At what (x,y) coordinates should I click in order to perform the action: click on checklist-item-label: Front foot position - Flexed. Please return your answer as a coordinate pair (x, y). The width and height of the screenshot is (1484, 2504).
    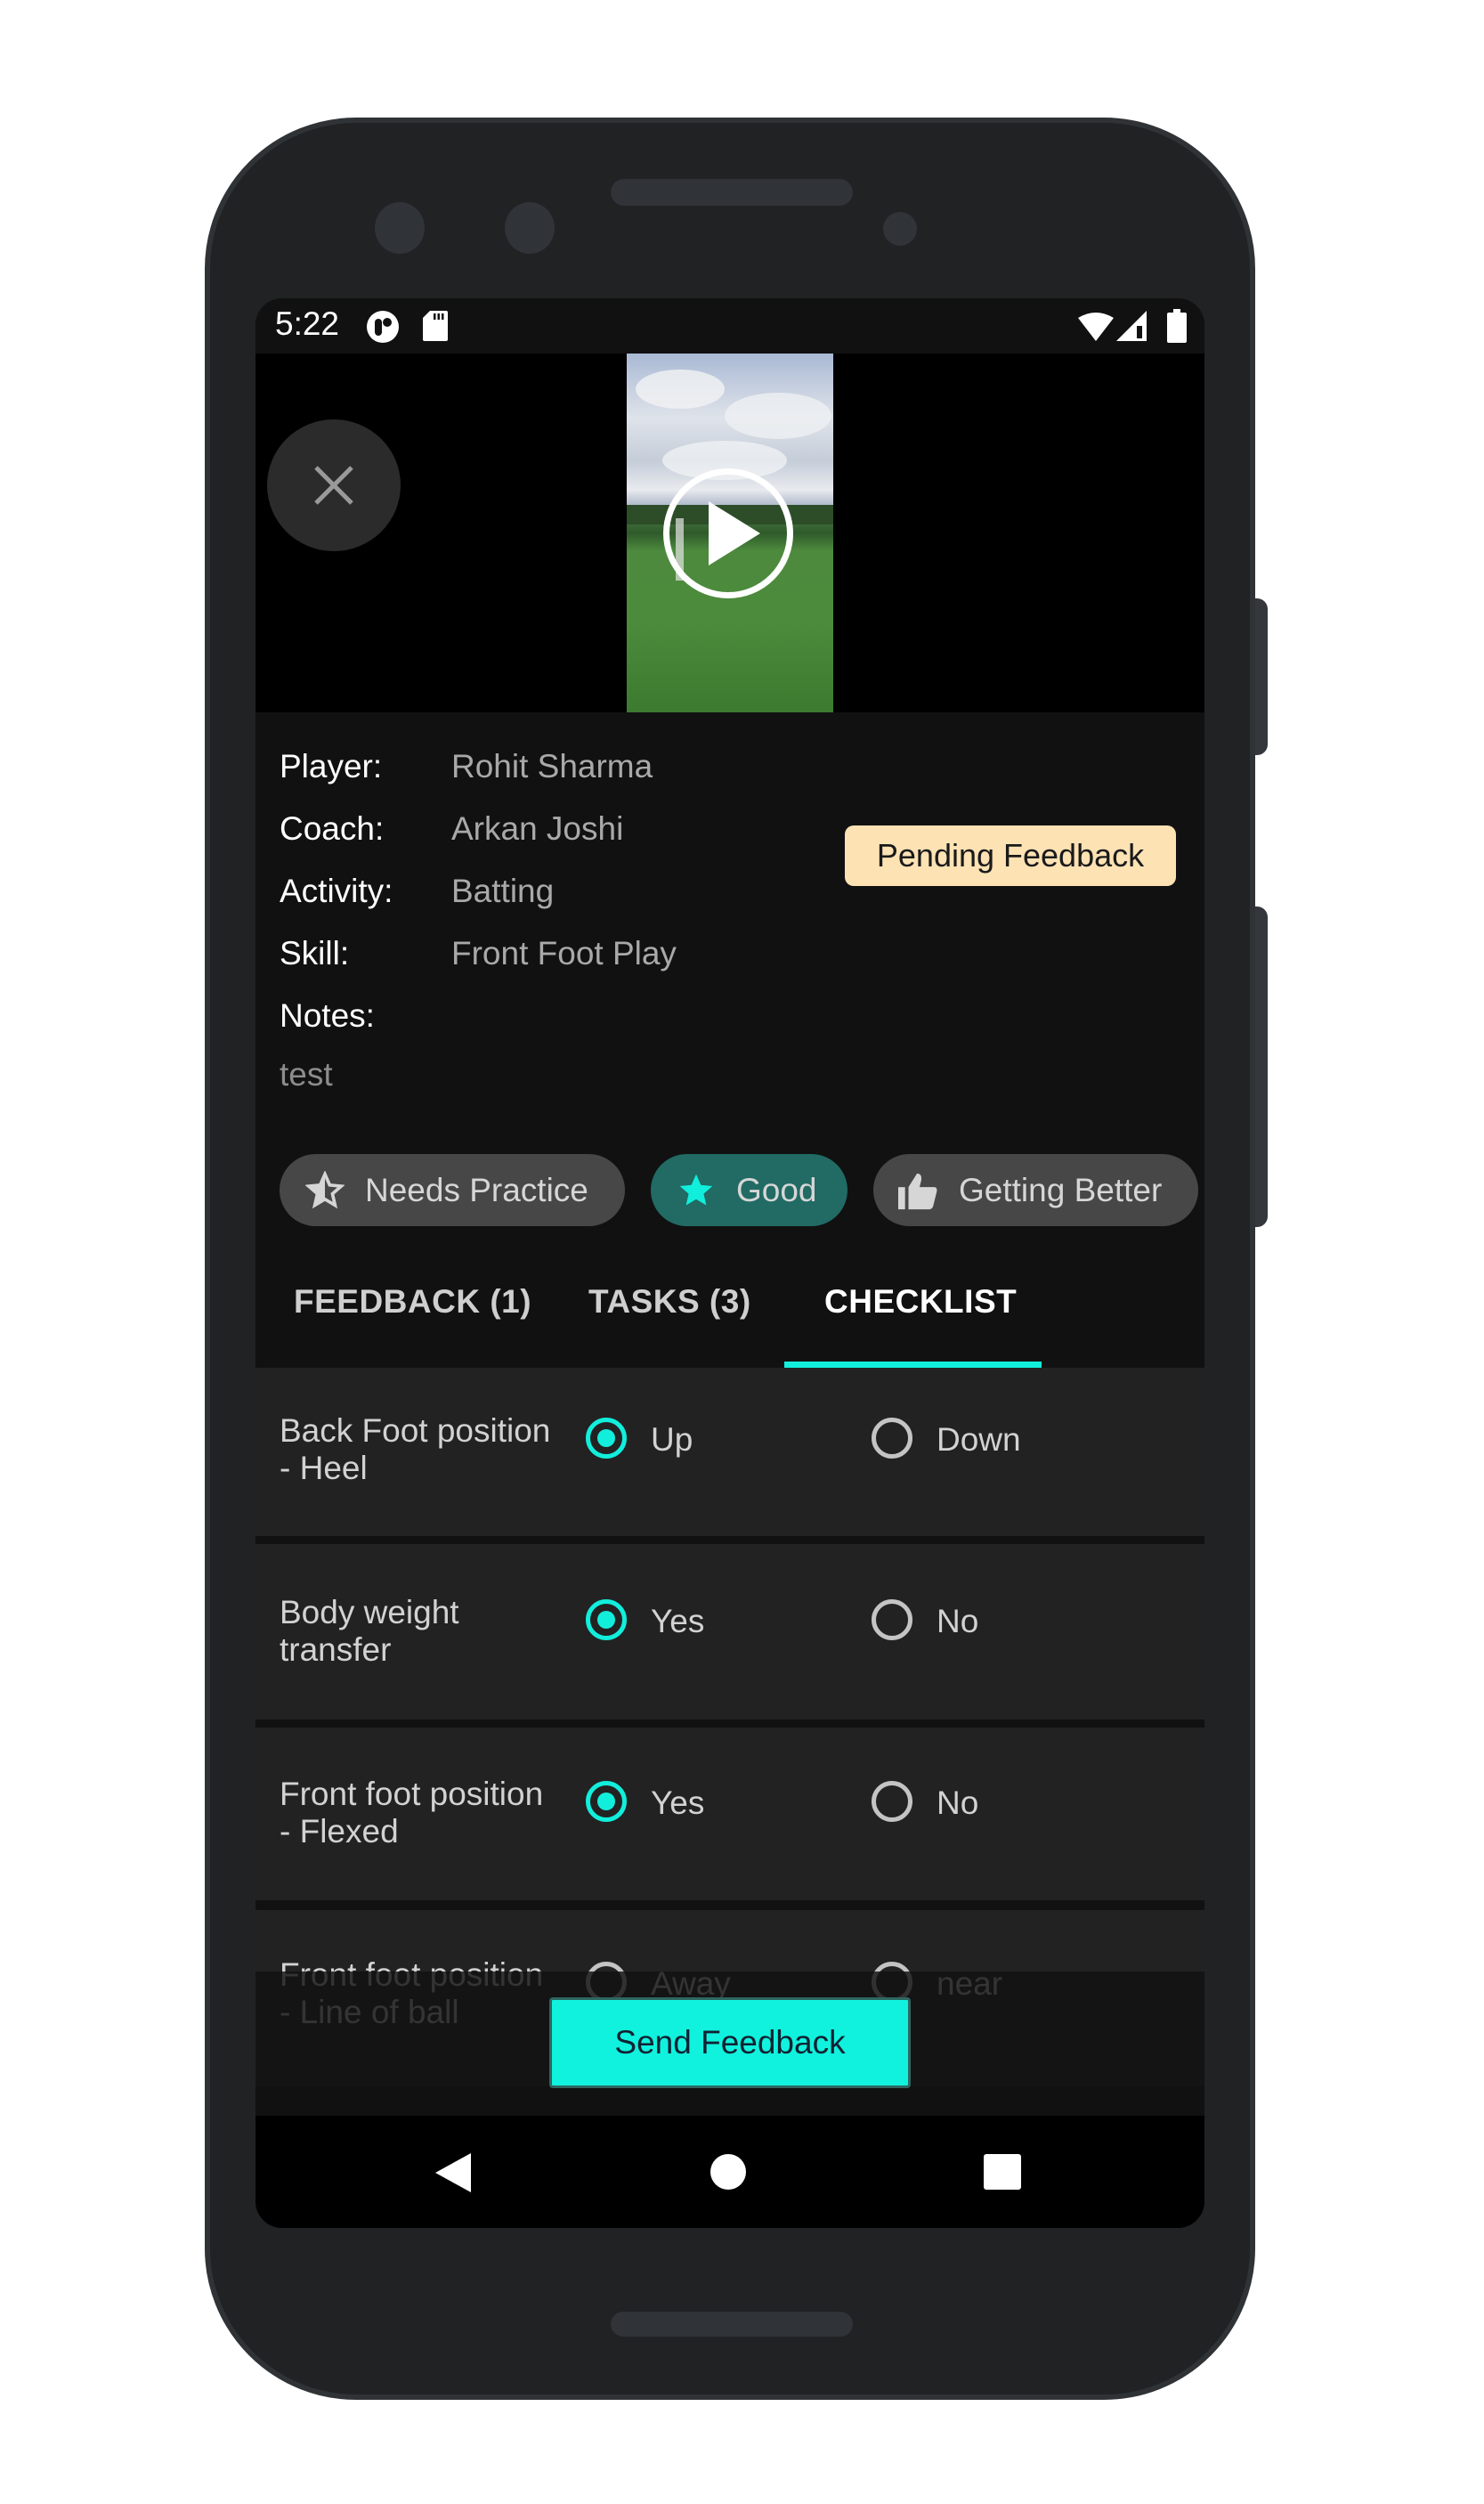
    Looking at the image, I should click on (412, 1813).